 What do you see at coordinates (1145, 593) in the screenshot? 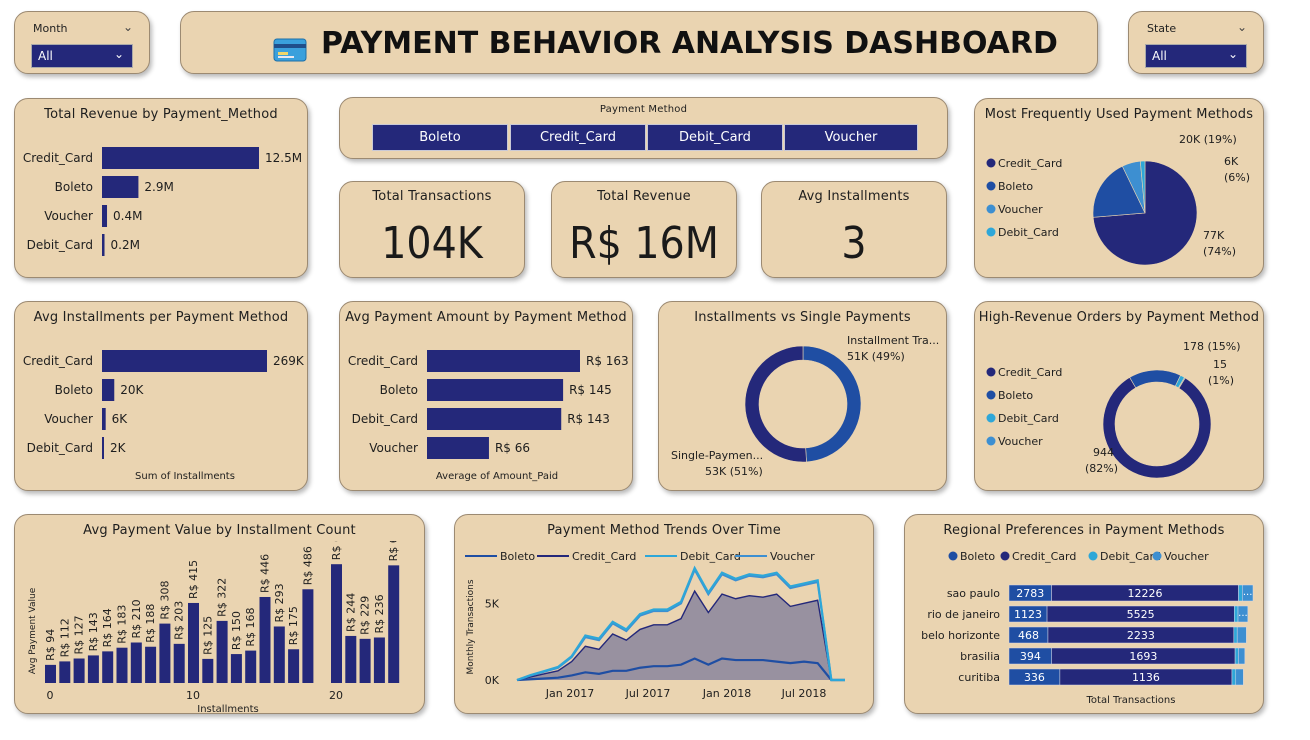
I see `data-label: 12226` at bounding box center [1145, 593].